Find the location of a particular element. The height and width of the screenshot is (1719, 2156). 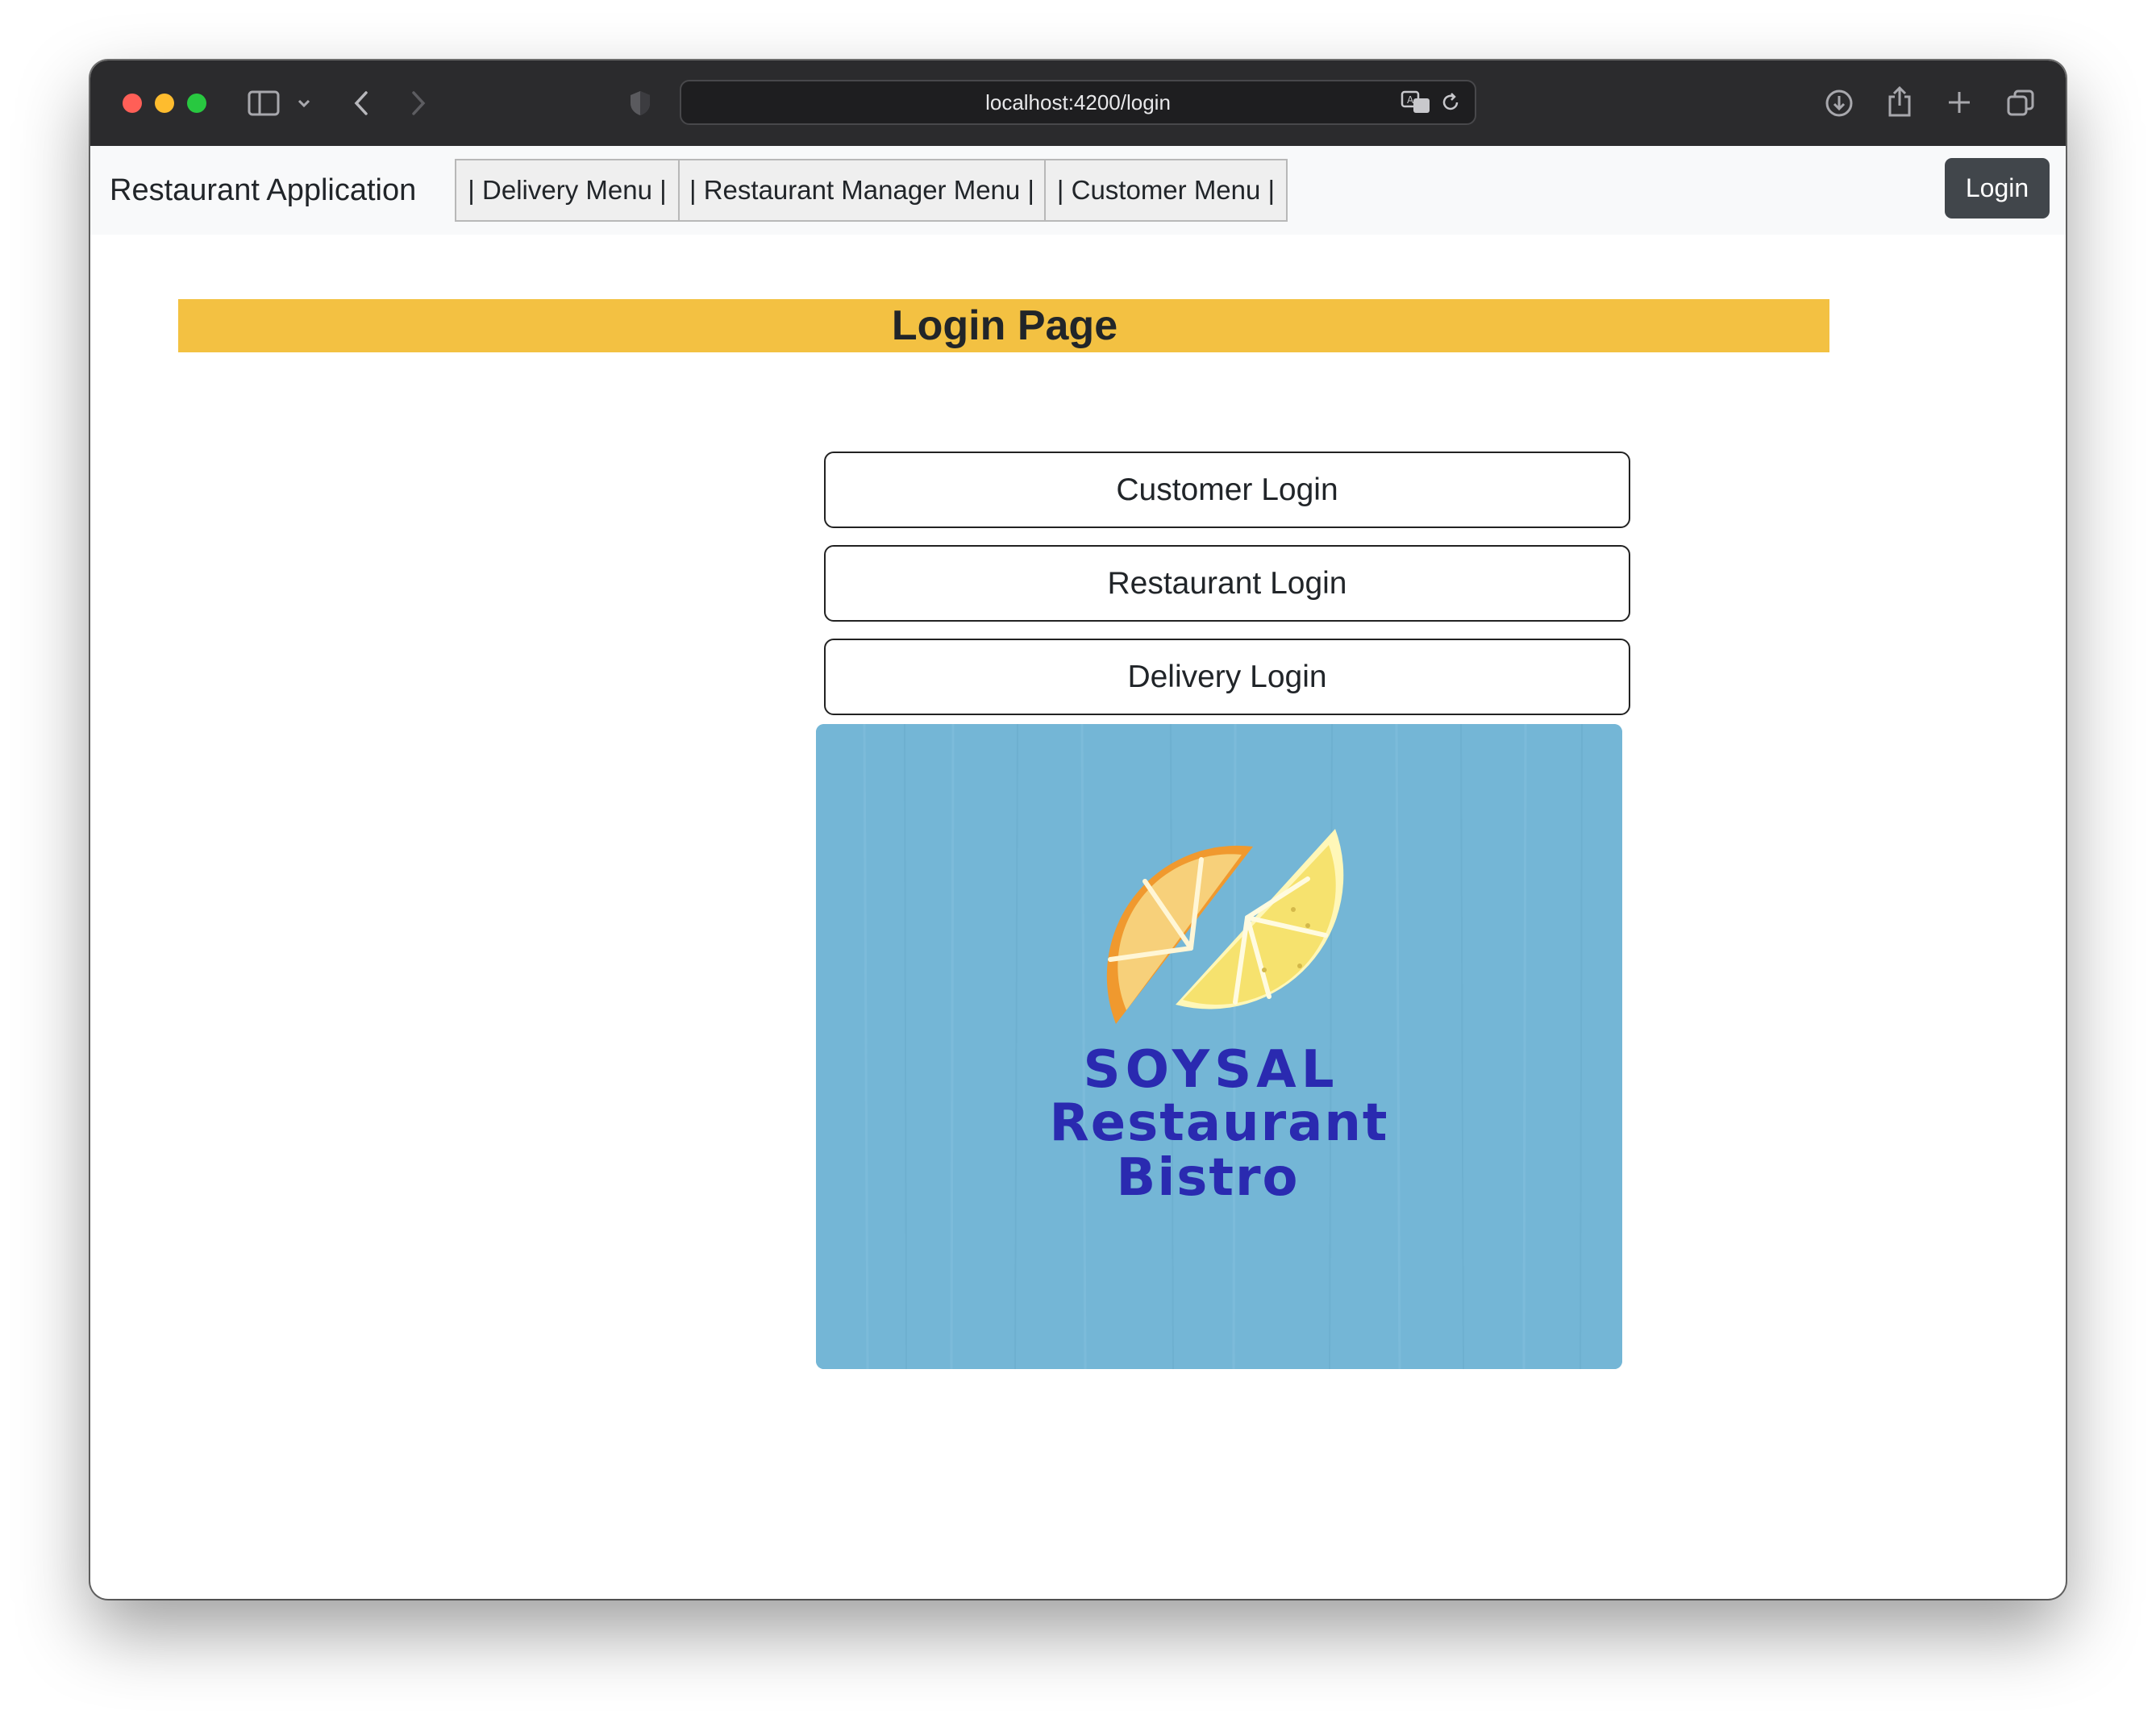

sidebar-toggle-icon is located at coordinates (264, 103).